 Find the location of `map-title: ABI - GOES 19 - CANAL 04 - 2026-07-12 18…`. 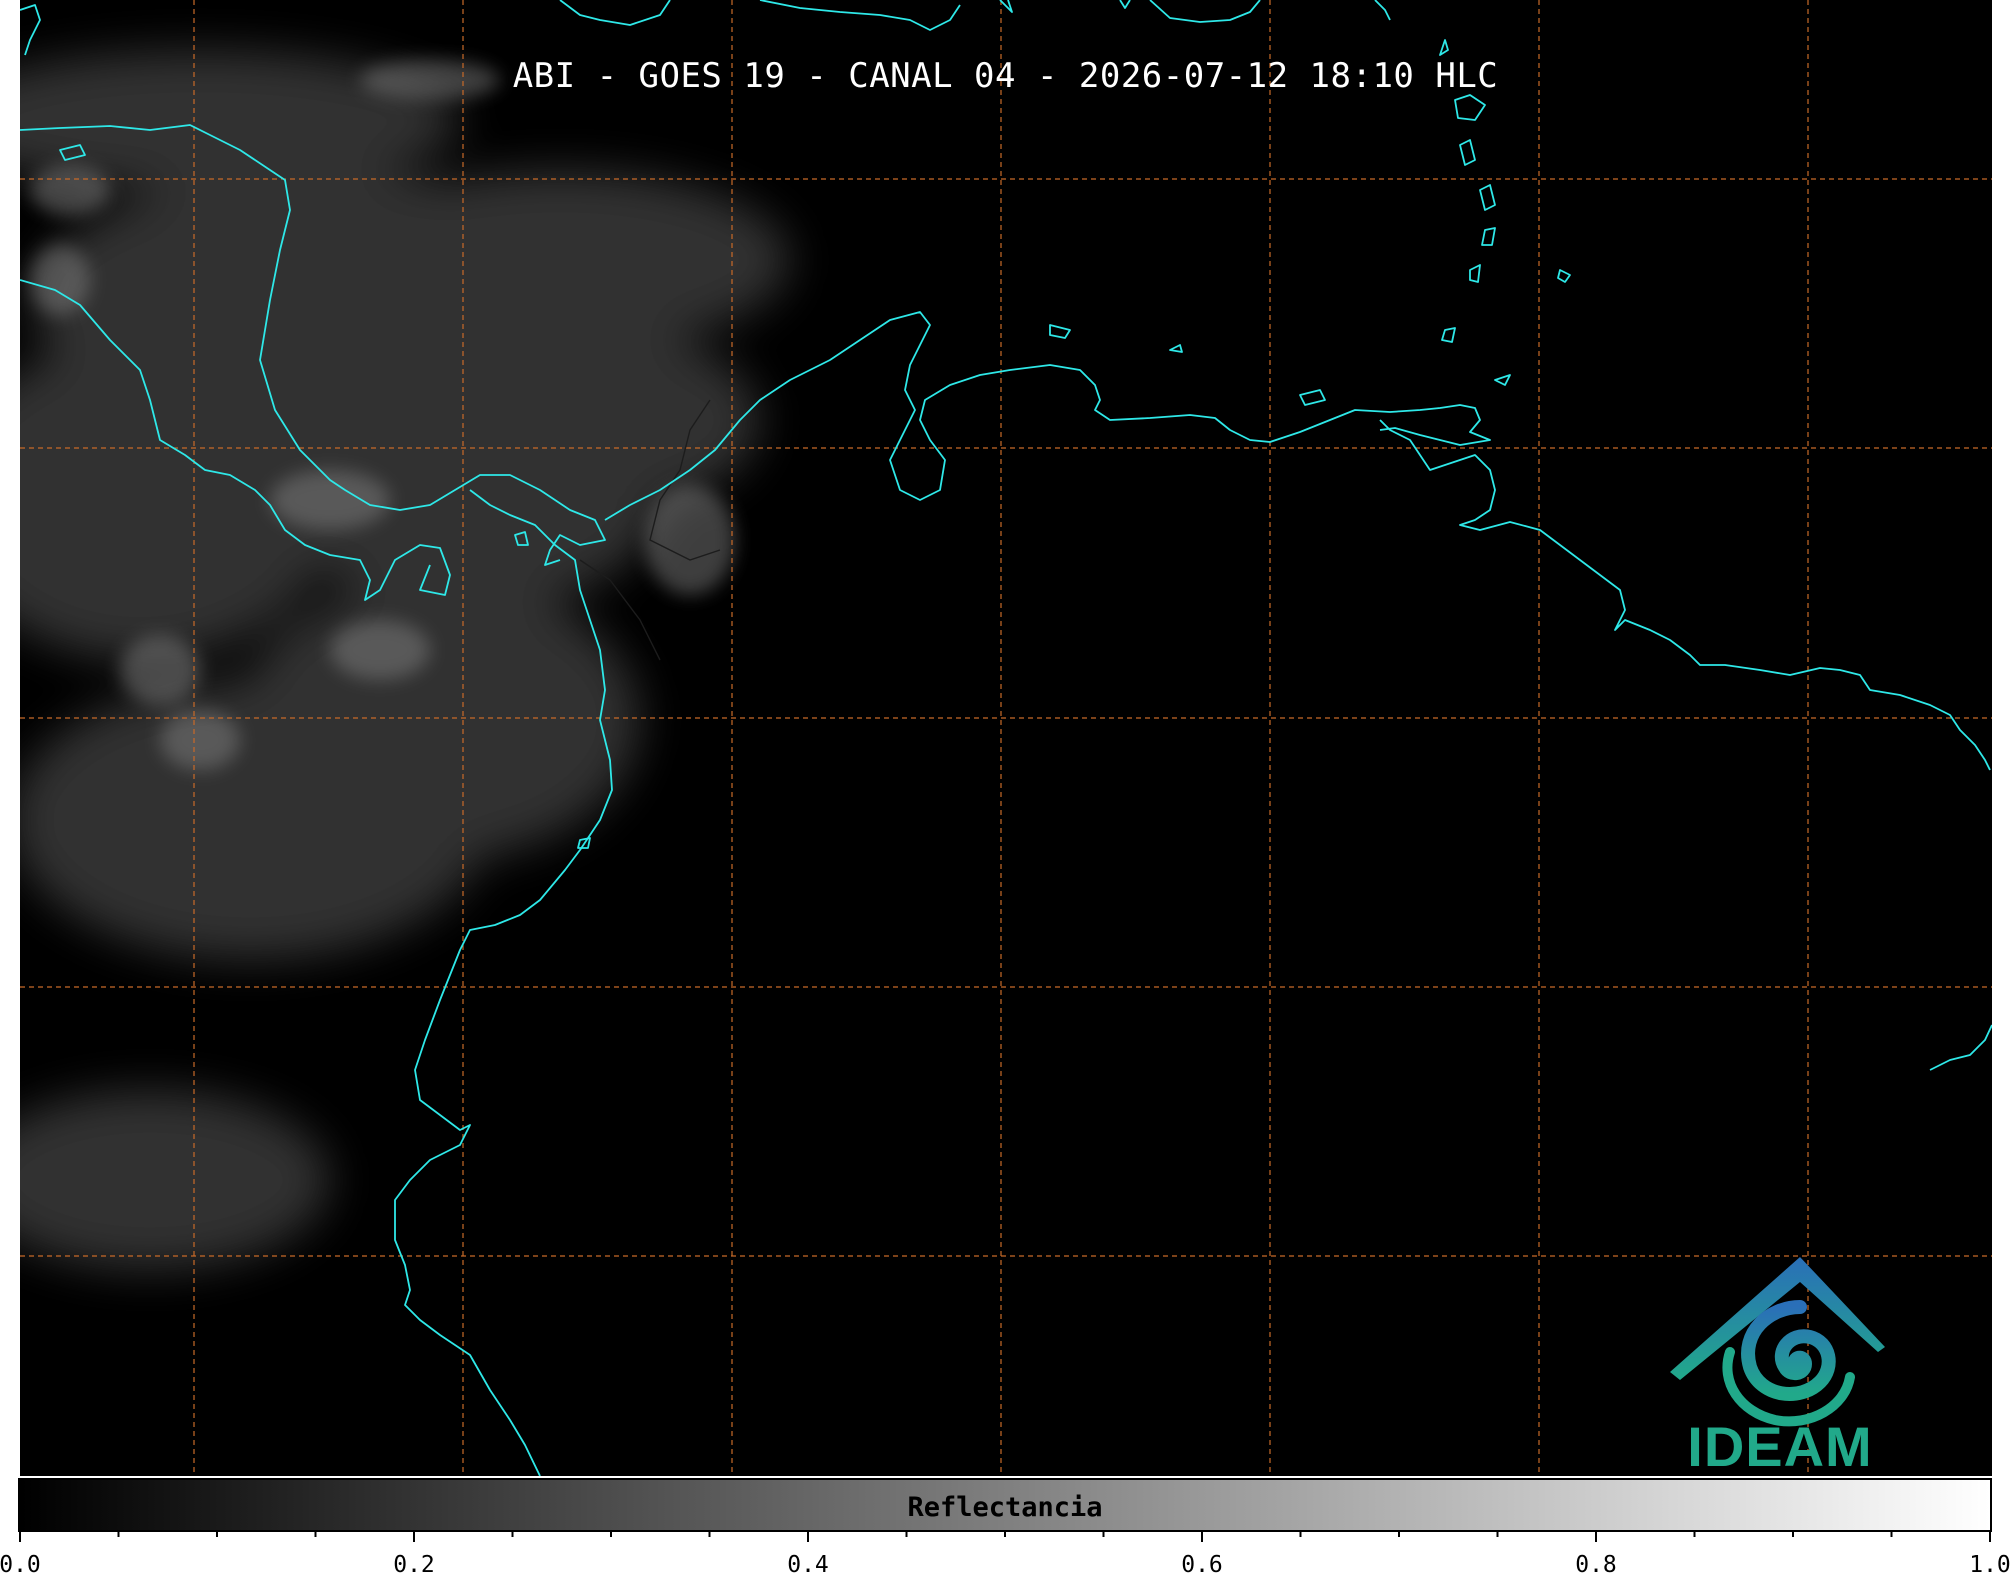

map-title: ABI - GOES 19 - CANAL 04 - 2026-07-12 18… is located at coordinates (1005, 76).